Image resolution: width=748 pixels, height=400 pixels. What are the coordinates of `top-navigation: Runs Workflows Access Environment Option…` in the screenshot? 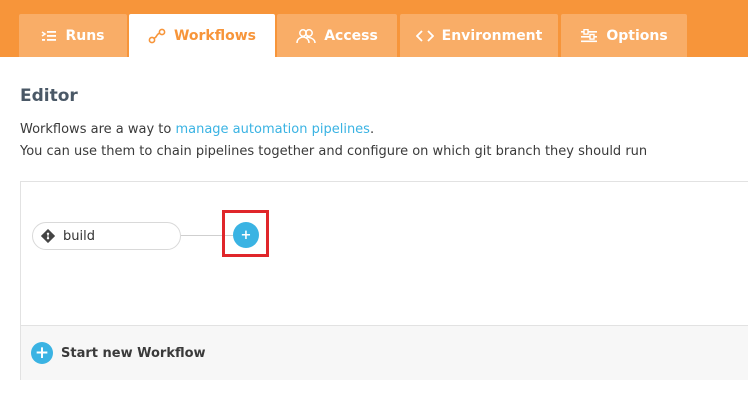 It's located at (374, 28).